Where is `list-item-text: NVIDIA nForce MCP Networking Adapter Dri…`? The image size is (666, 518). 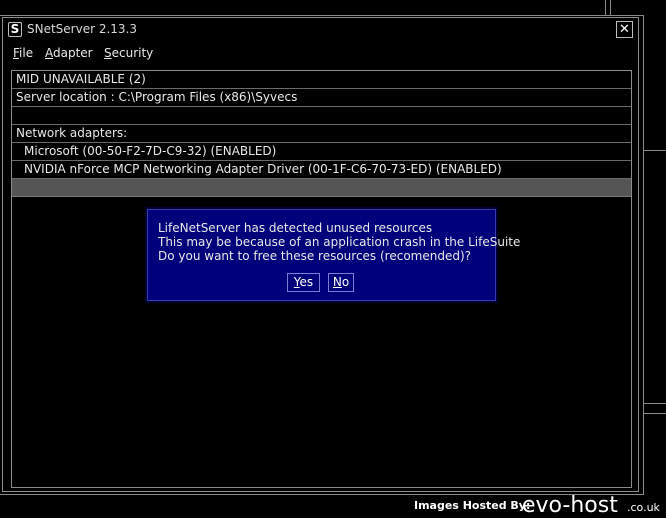
list-item-text: NVIDIA nForce MCP Networking Adapter Dri… is located at coordinates (263, 169).